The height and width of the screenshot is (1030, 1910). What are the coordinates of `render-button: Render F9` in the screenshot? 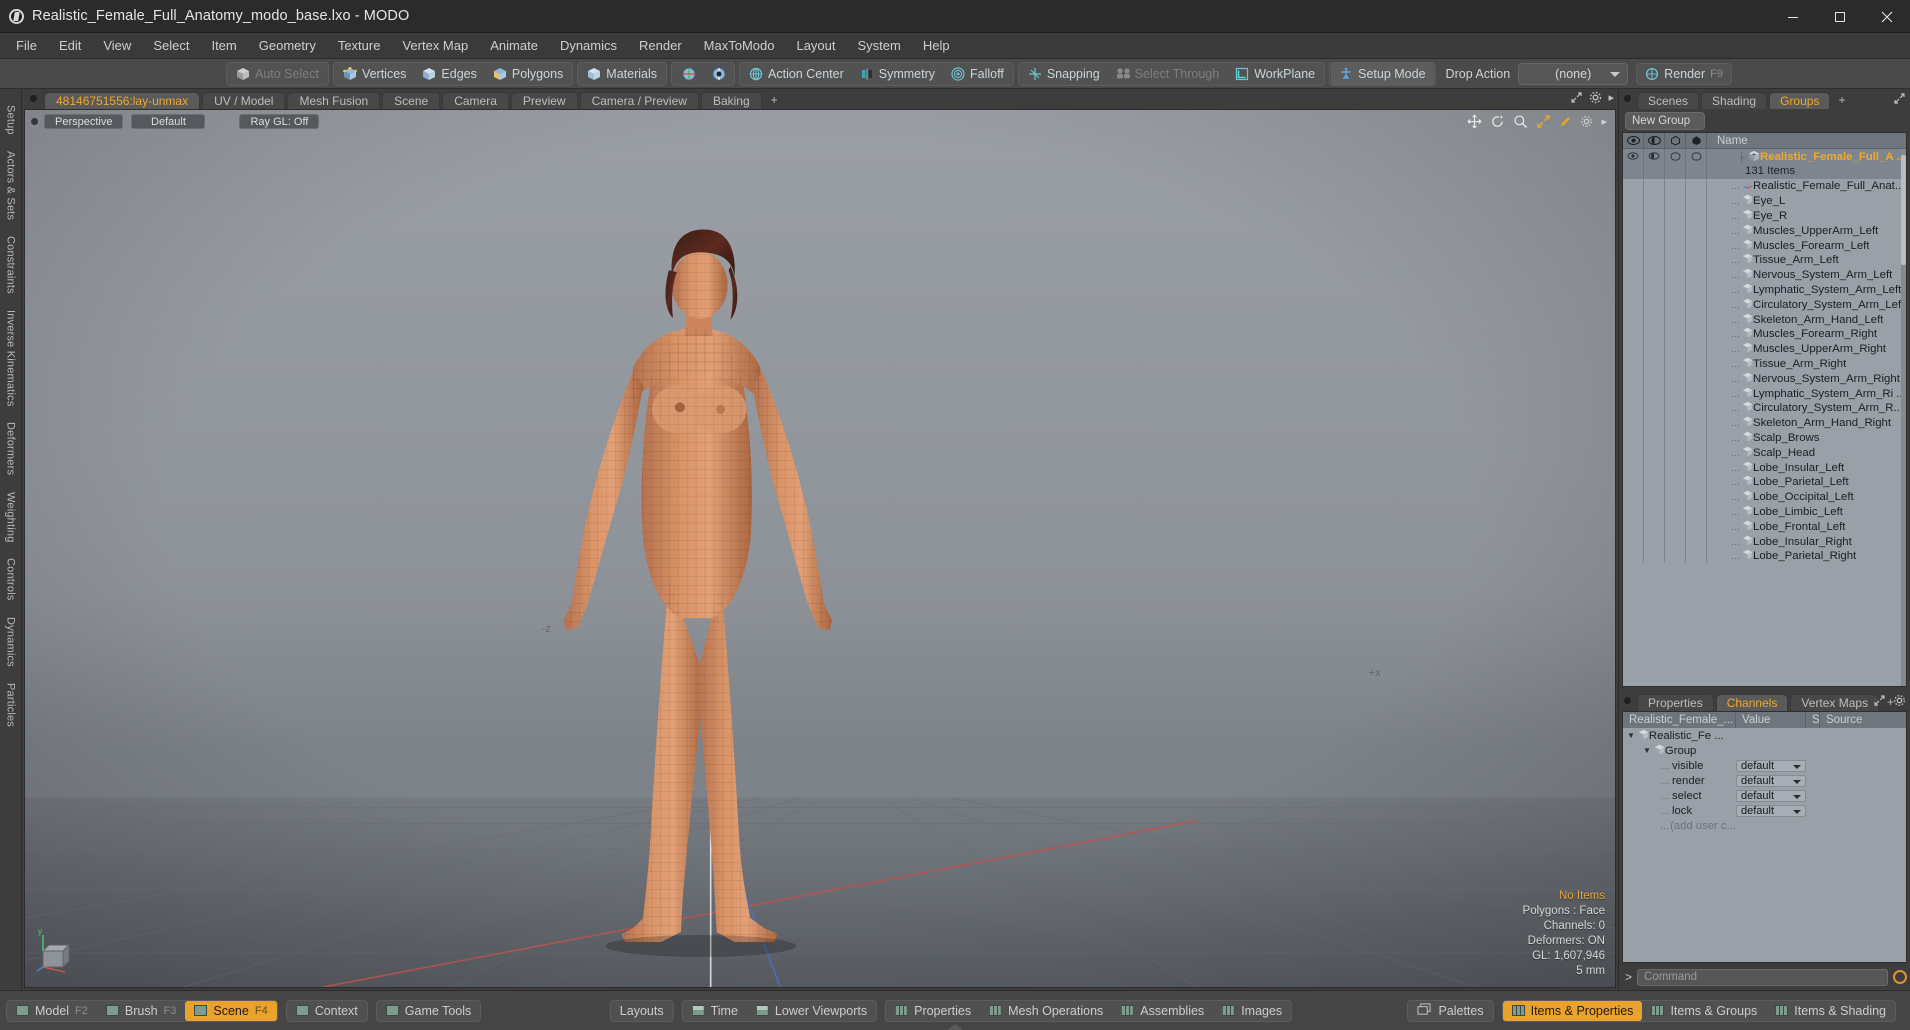 It's located at (1684, 73).